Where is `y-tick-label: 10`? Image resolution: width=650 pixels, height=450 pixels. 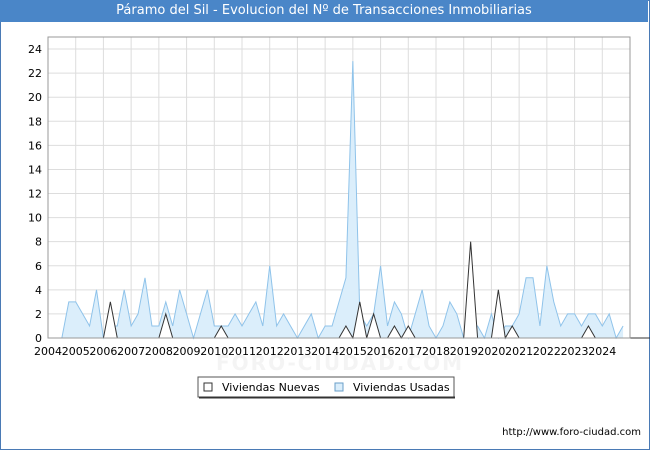
y-tick-label: 10 is located at coordinates (35, 218).